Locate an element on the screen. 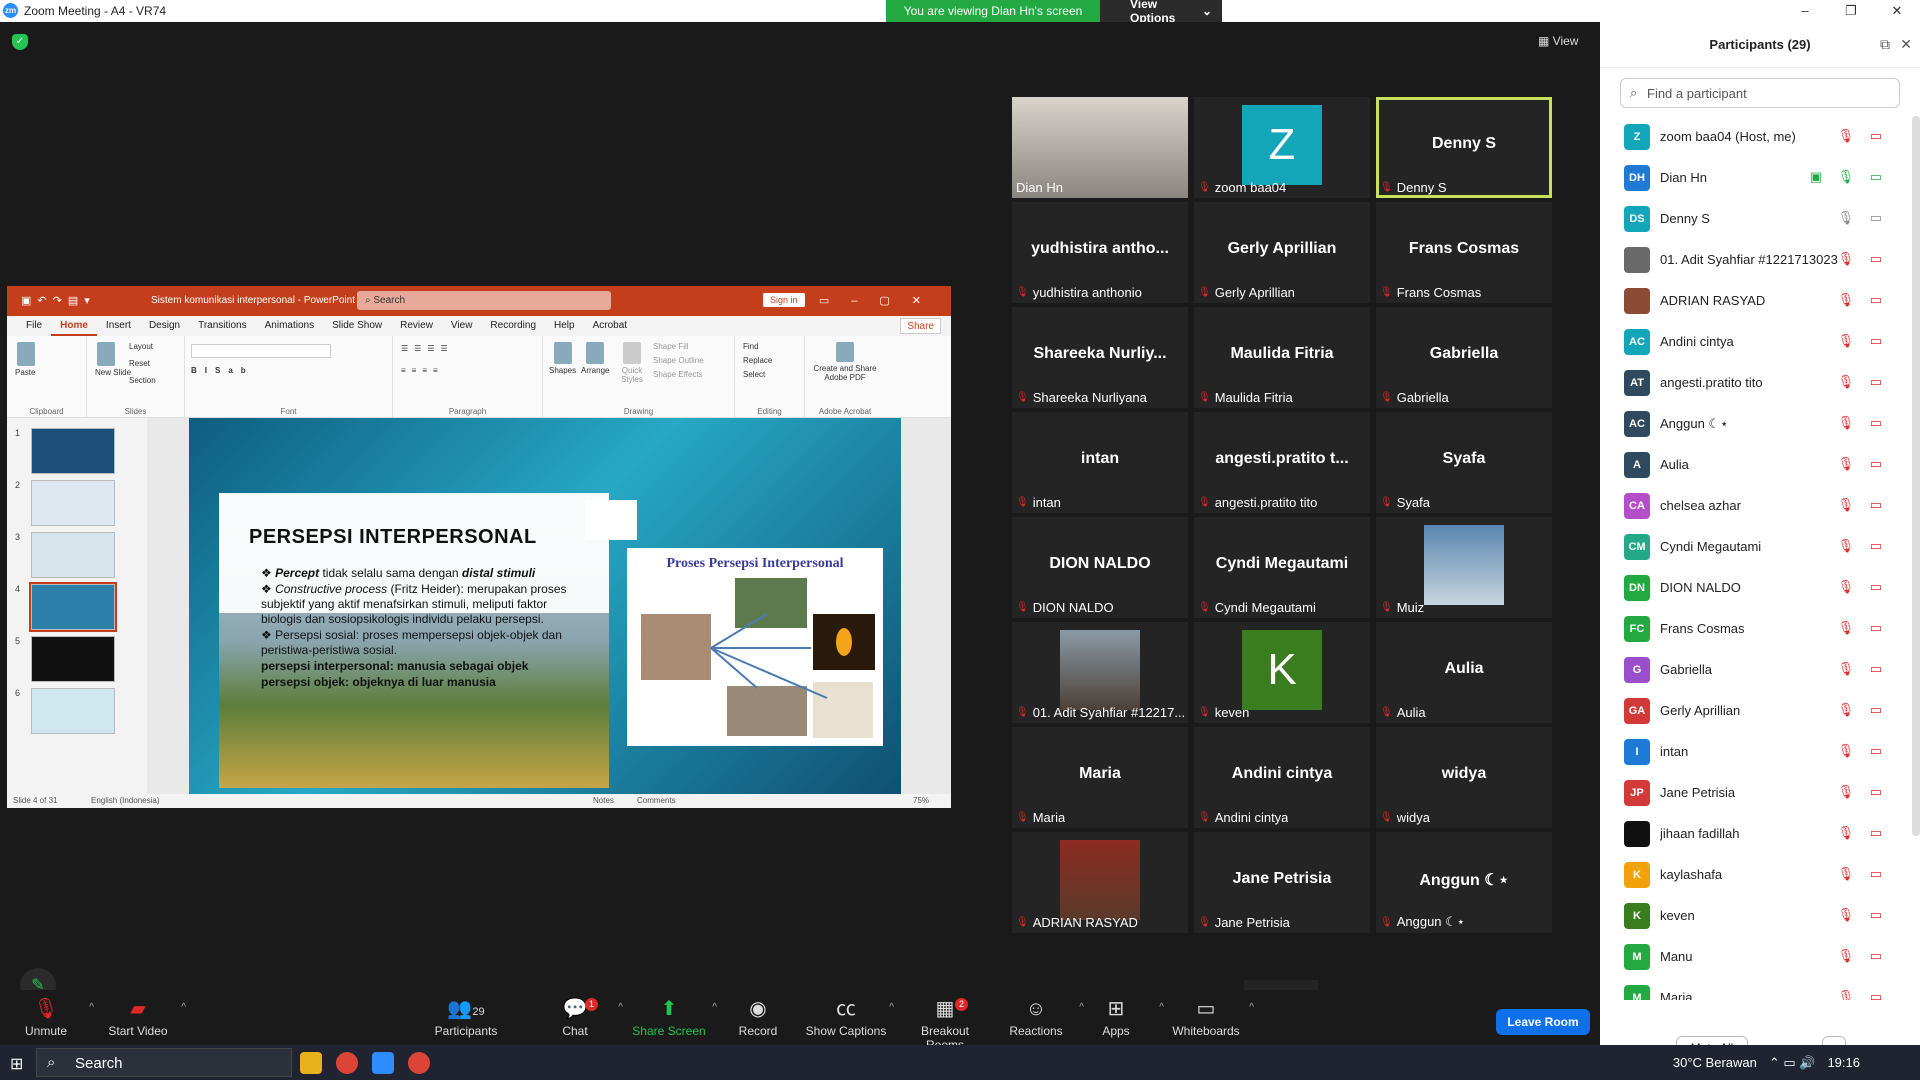 Image resolution: width=1920 pixels, height=1080 pixels. participant-tile: 🎙 Muiz is located at coordinates (1464, 567).